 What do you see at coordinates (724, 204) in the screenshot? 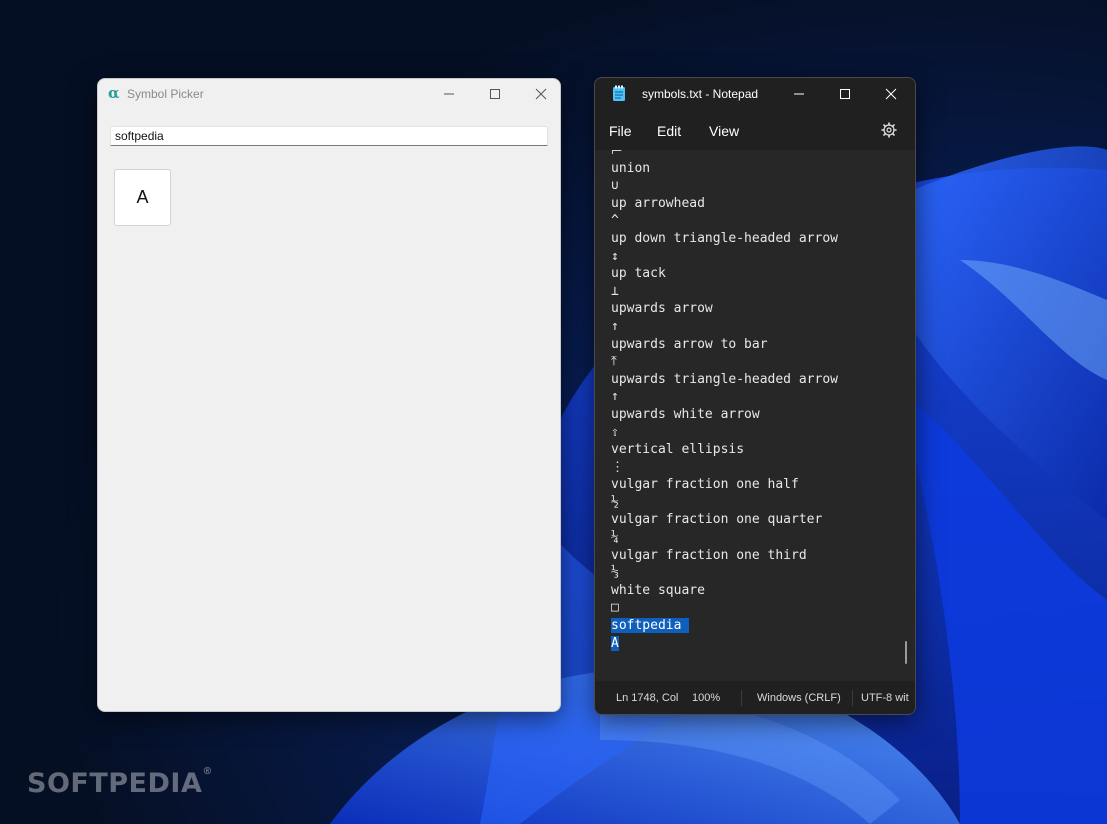
I see `text-line: up arrowhead` at bounding box center [724, 204].